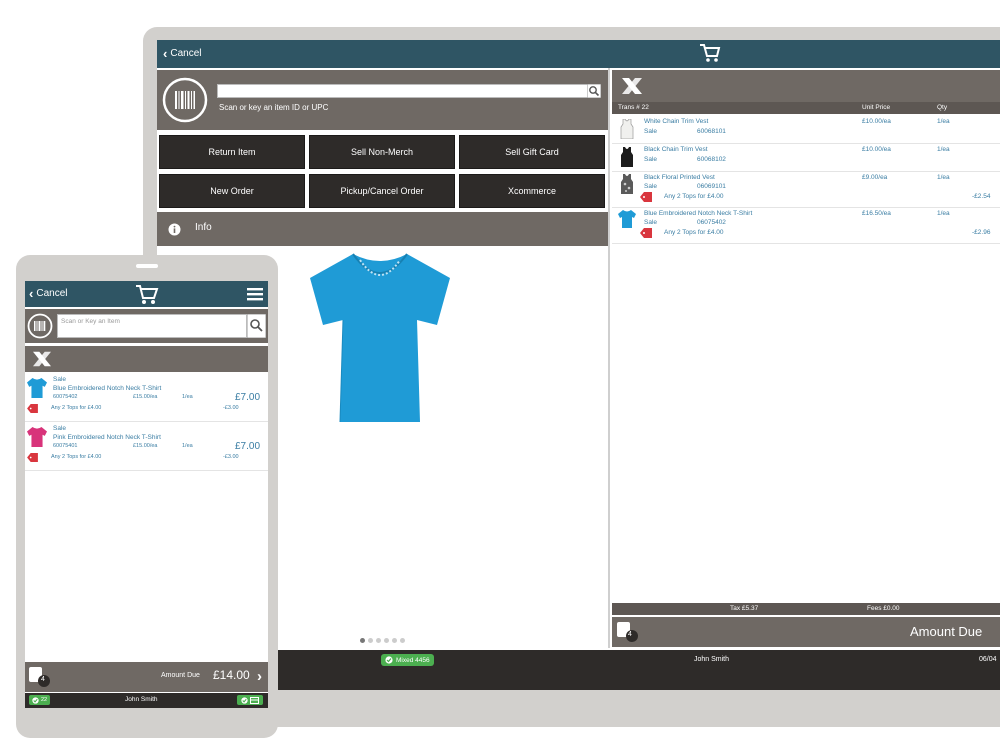  What do you see at coordinates (180, 675) in the screenshot?
I see `amount-due-label: Amount Due` at bounding box center [180, 675].